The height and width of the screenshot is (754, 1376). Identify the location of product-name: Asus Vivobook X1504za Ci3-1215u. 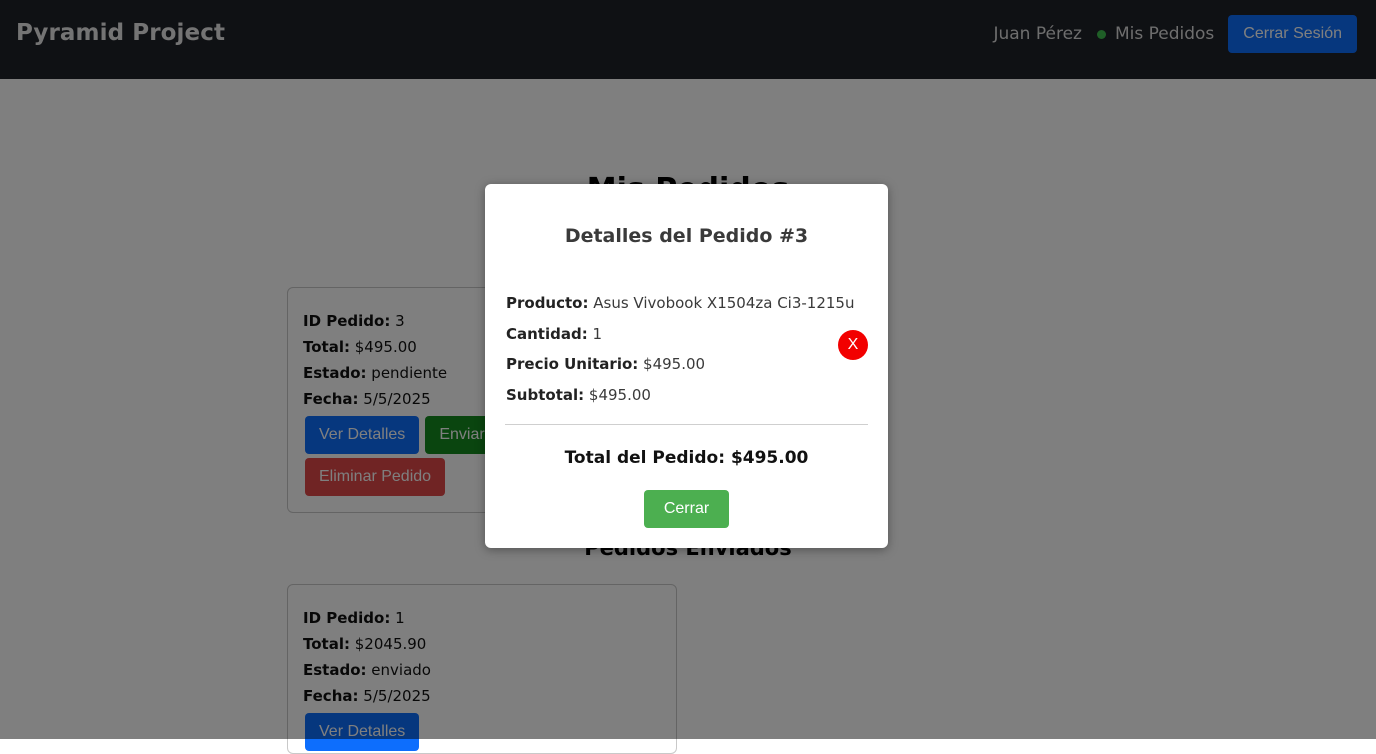
(724, 303).